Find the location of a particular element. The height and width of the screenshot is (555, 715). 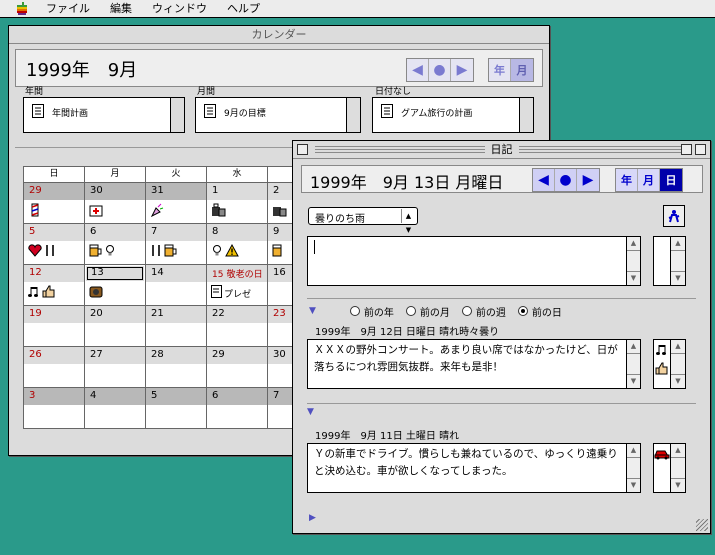

day-cell: 27 is located at coordinates (115, 367).